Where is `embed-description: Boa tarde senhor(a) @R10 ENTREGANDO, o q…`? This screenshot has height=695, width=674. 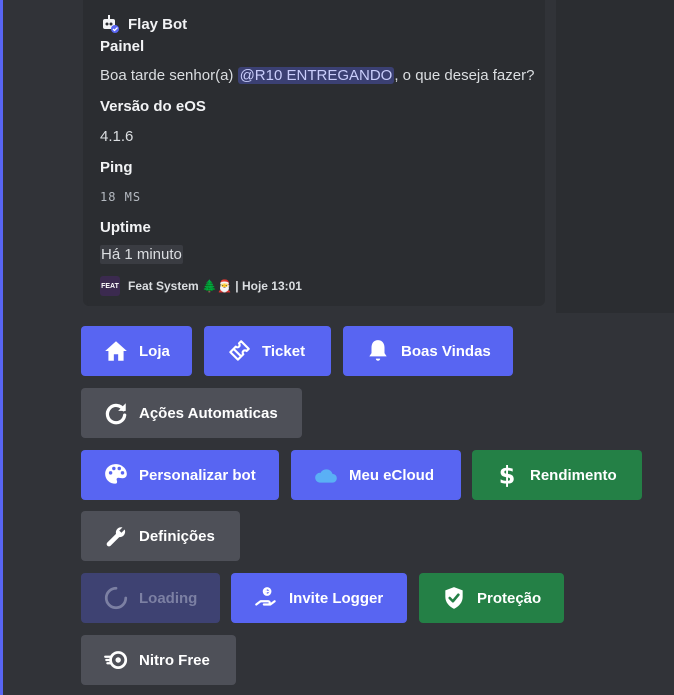
embed-description: Boa tarde senhor(a) @R10 ENTREGANDO, o q… is located at coordinates (317, 75).